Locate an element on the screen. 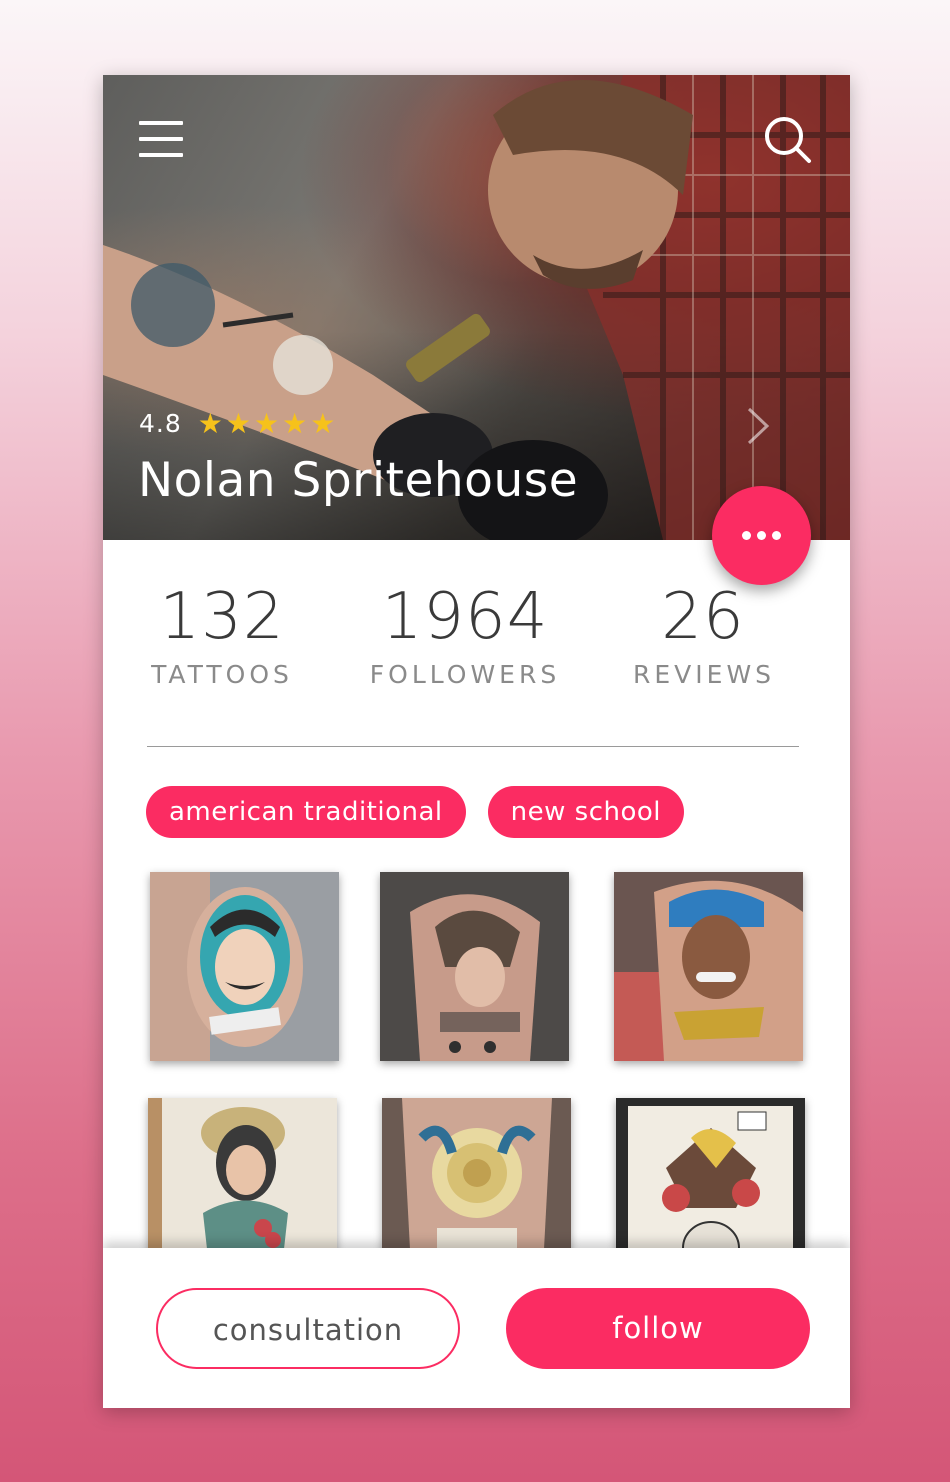  divider is located at coordinates (473, 746).